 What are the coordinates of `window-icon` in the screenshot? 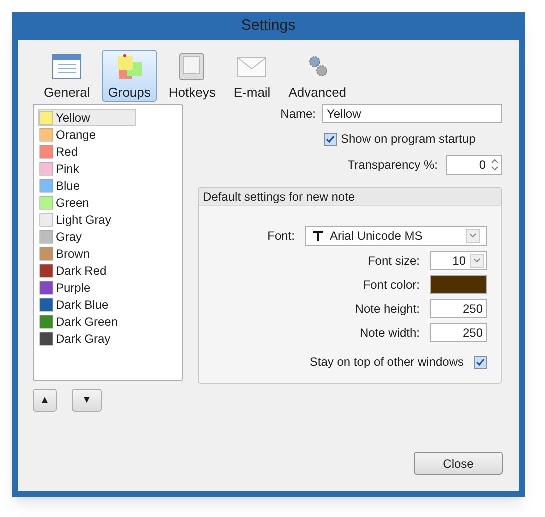 It's located at (67, 67).